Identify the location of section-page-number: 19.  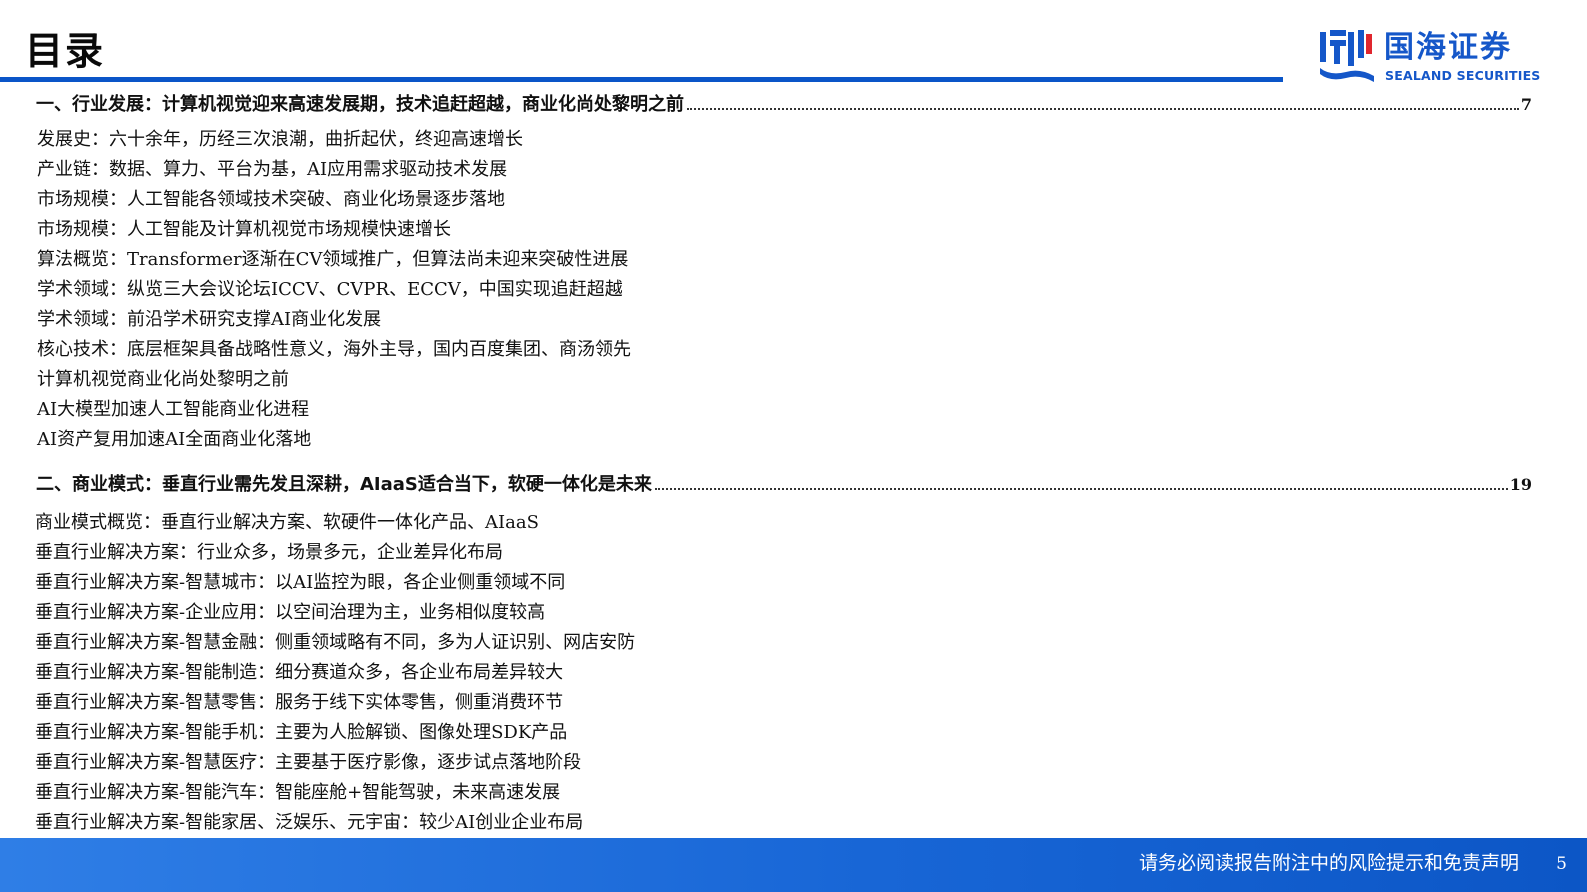
(1520, 484).